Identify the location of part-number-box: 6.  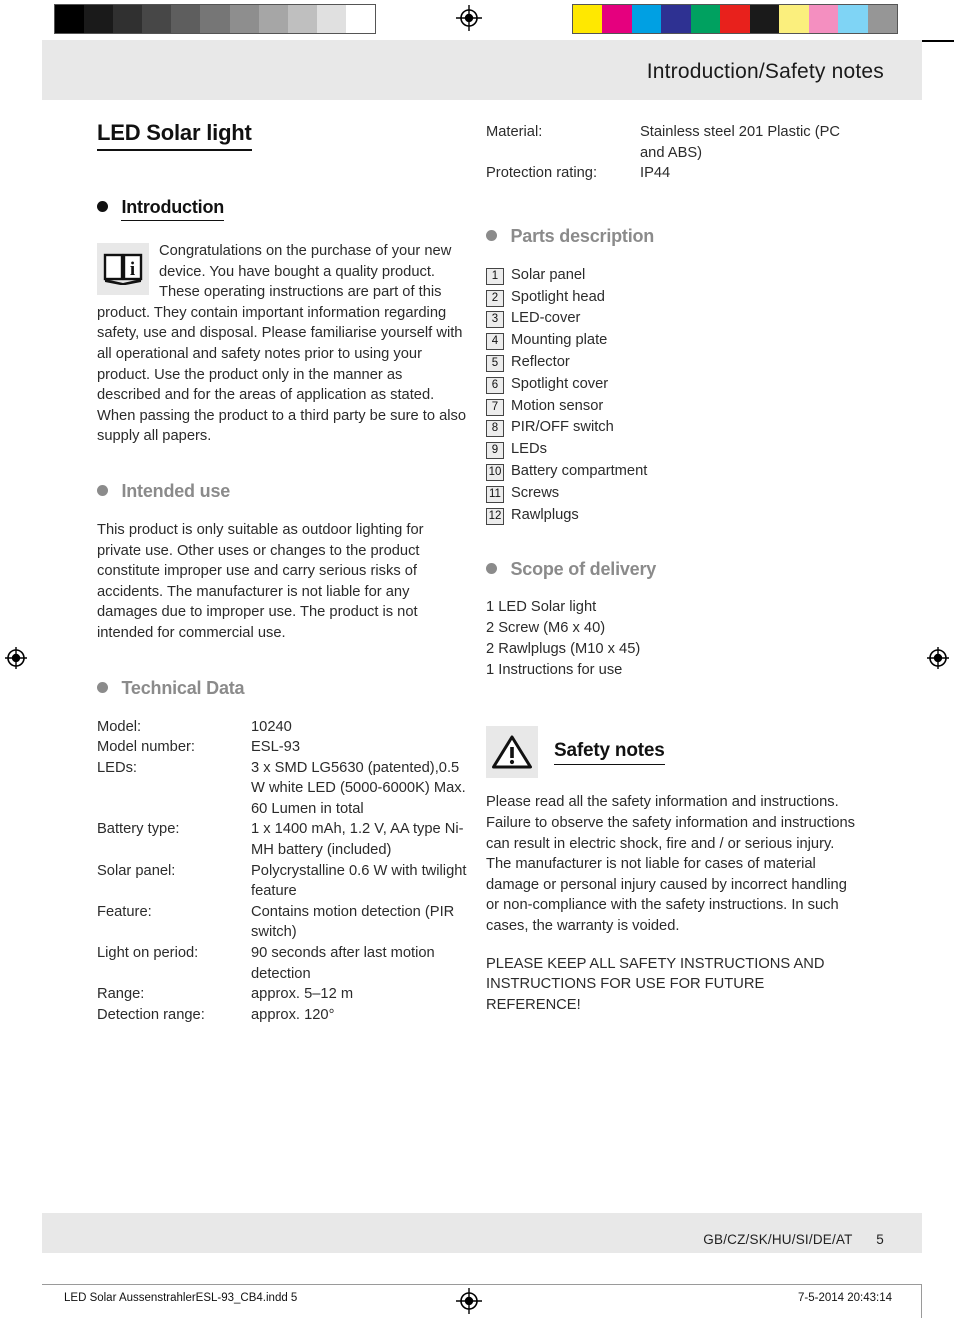
(495, 385).